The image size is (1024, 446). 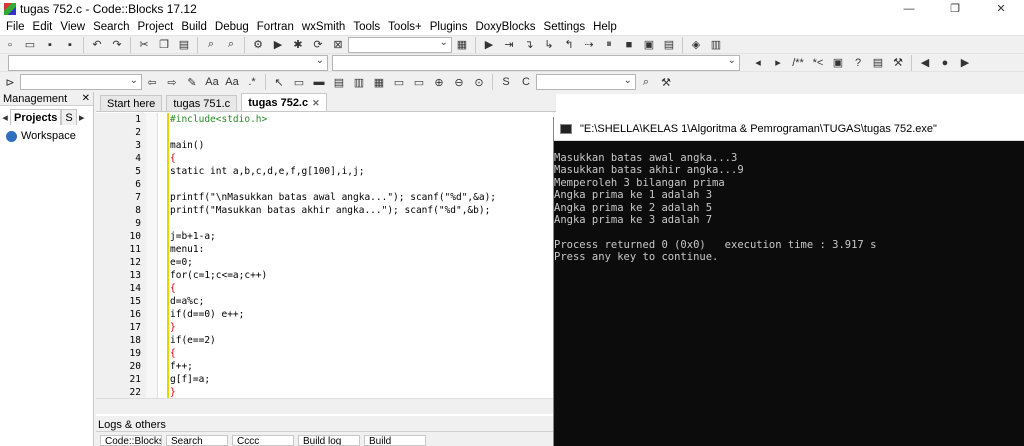 What do you see at coordinates (355, 249) in the screenshot?
I see `code-line: menu1:` at bounding box center [355, 249].